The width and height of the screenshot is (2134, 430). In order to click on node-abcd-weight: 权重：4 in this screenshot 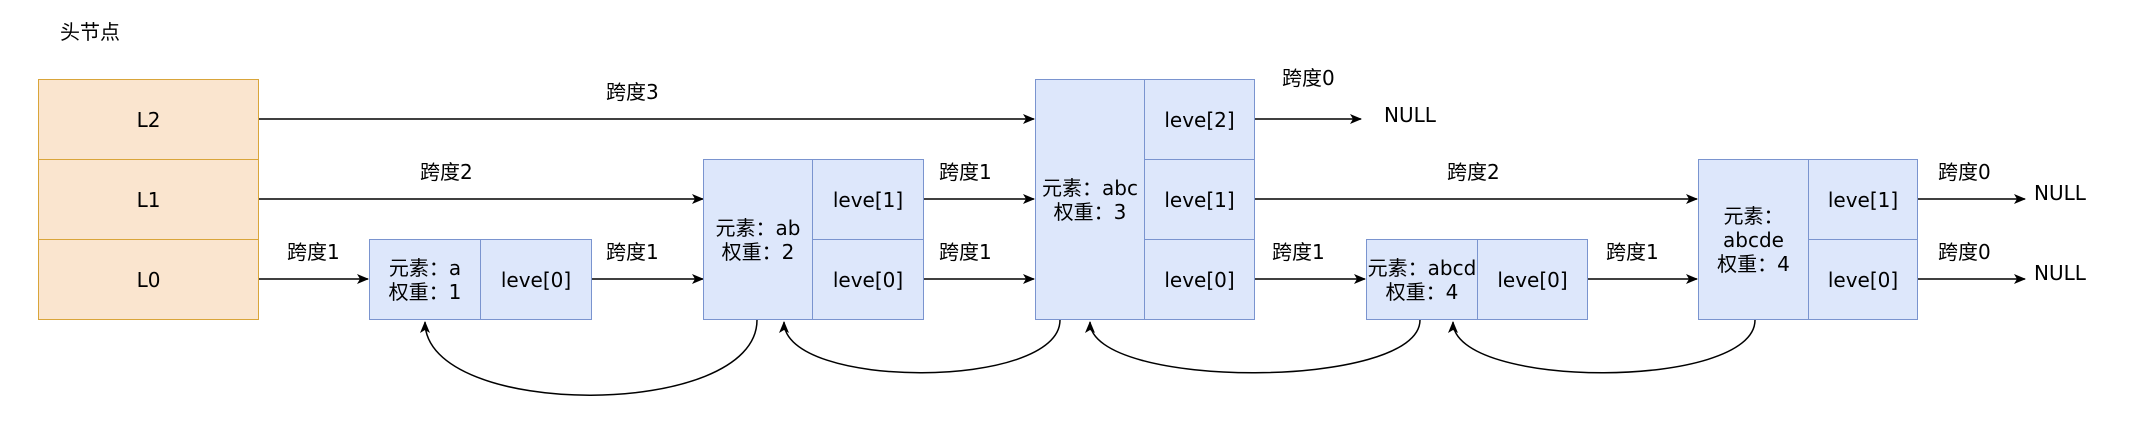, I will do `click(1422, 291)`.